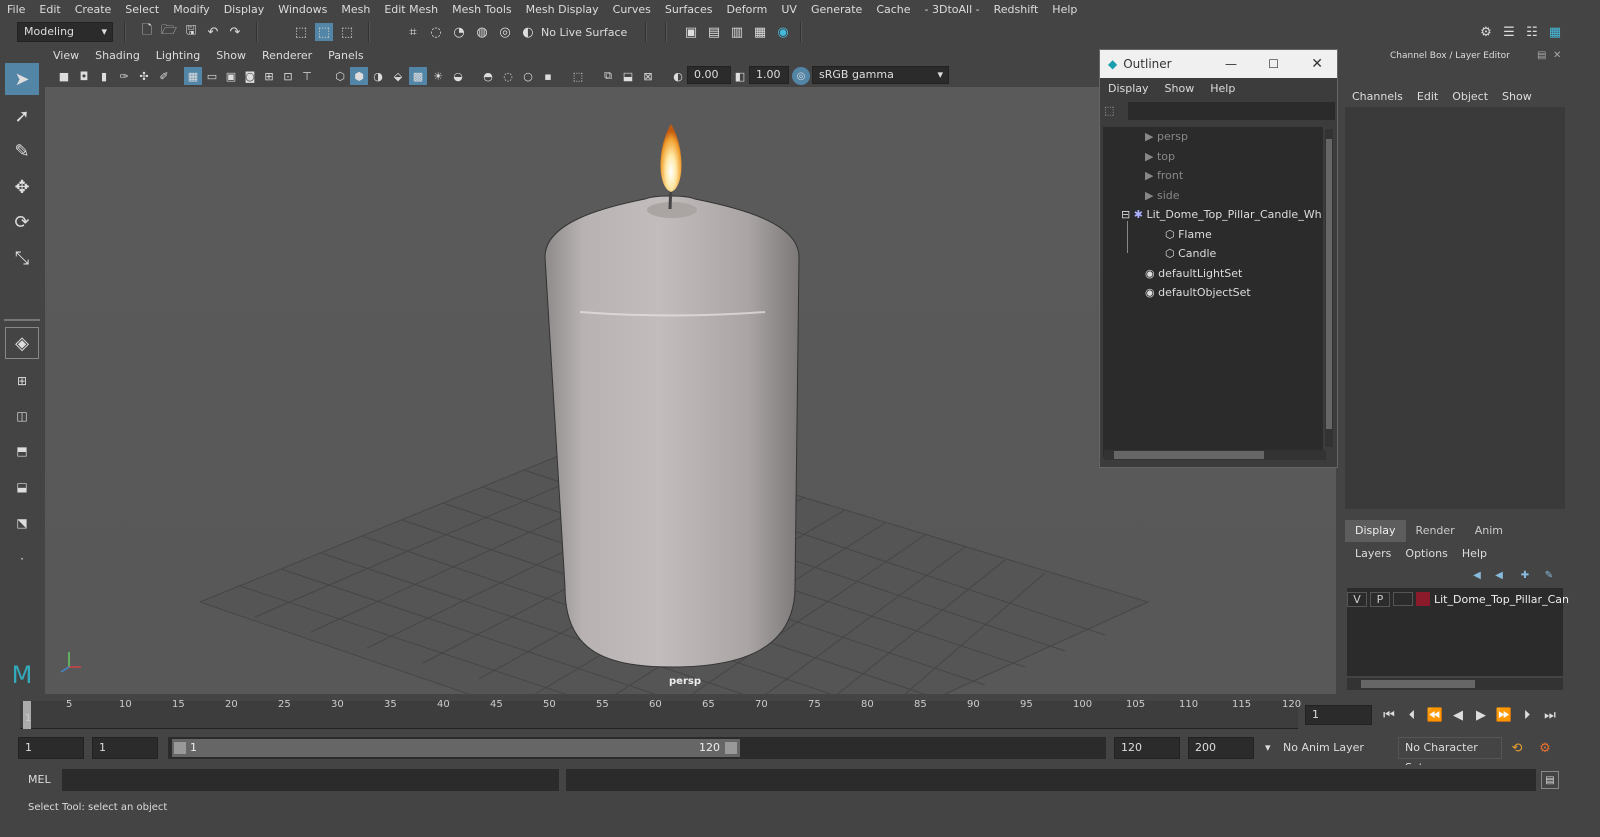  What do you see at coordinates (740, 76) in the screenshot?
I see `gamma-icon: ◧` at bounding box center [740, 76].